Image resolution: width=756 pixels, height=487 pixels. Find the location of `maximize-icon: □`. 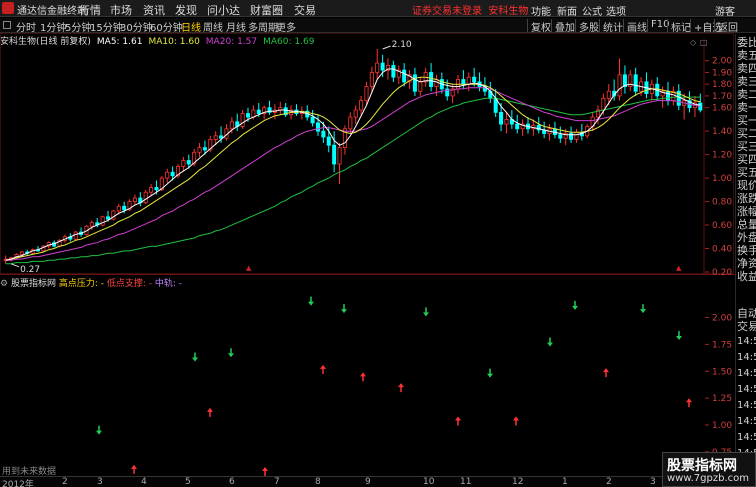

maximize-icon: □ is located at coordinates (704, 42).